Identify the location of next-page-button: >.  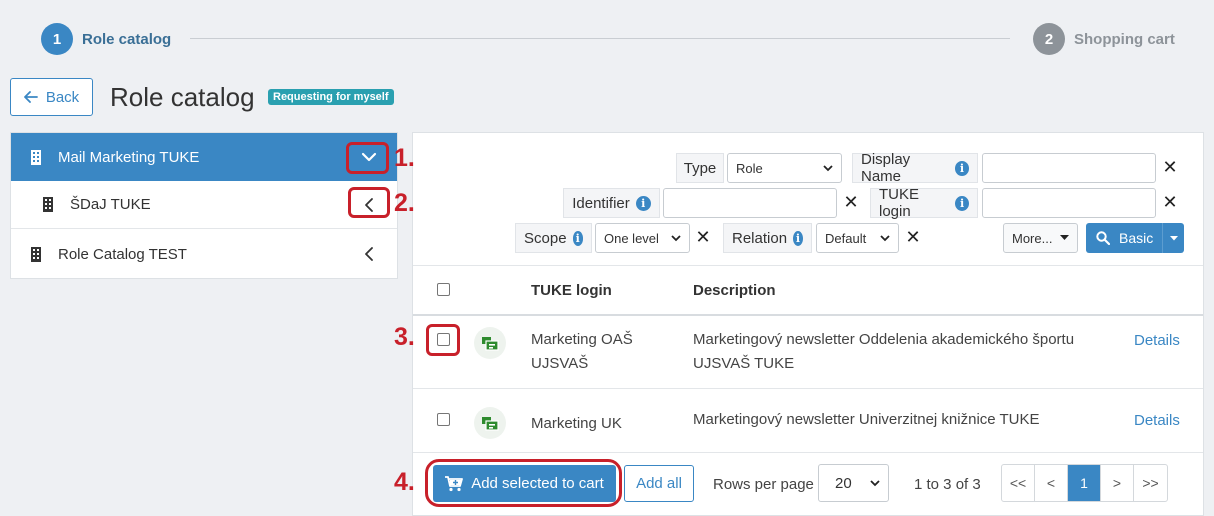
(1117, 483).